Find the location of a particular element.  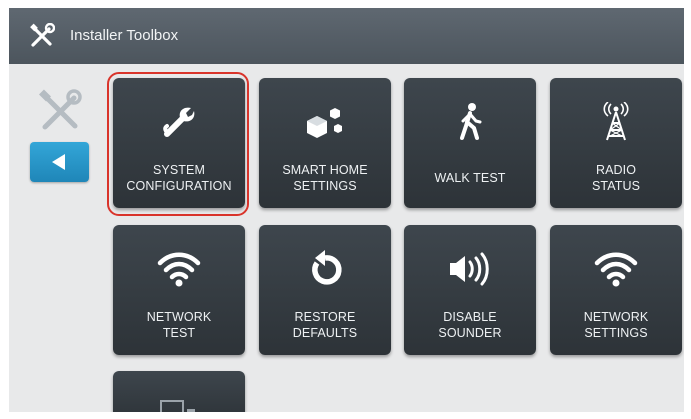

page-title: Installer Toolbox is located at coordinates (124, 35).